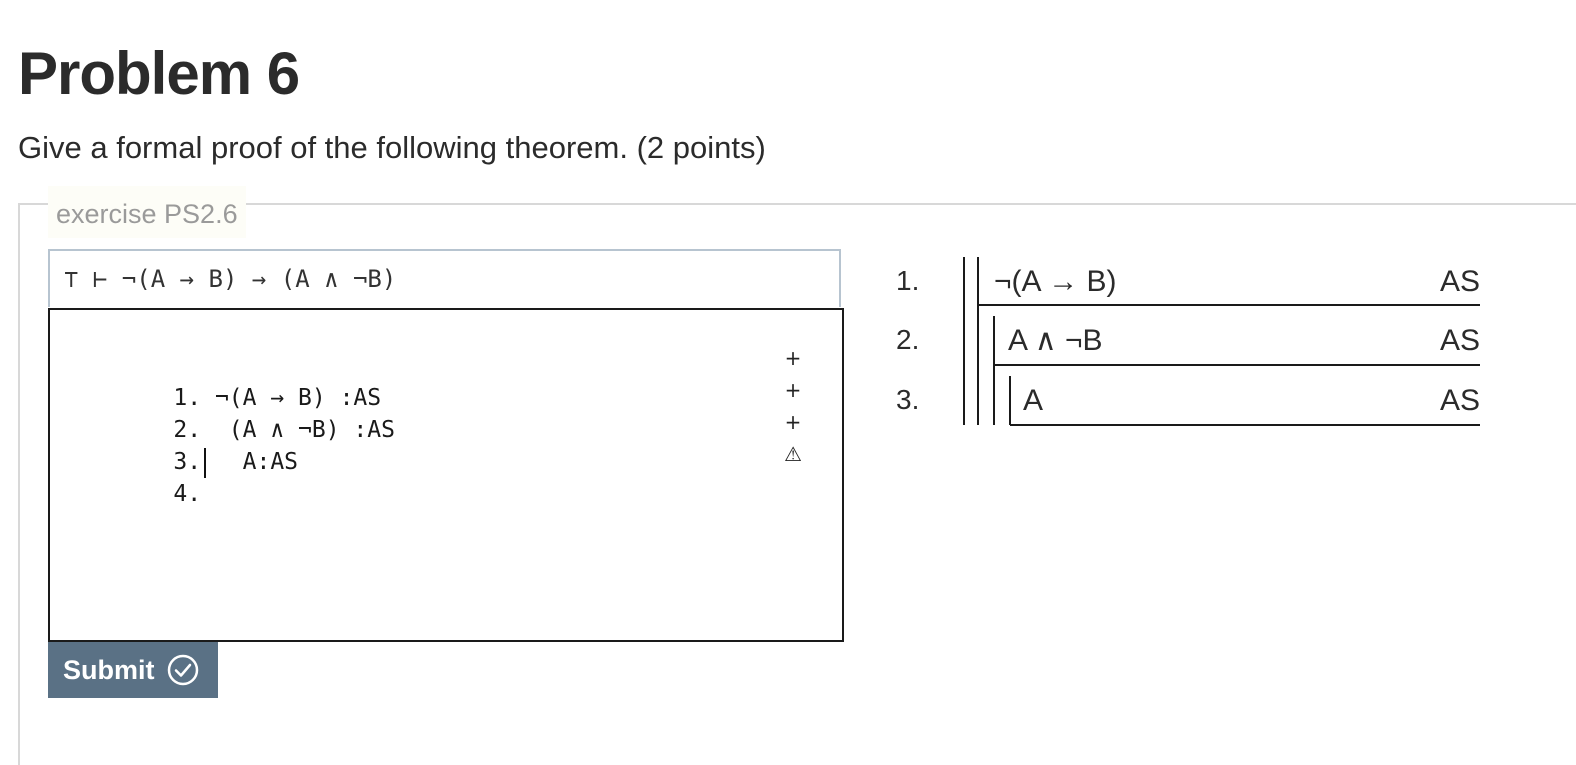 This screenshot has width=1576, height=765. Describe the element at coordinates (908, 339) in the screenshot. I see `proof-line-number: 2.` at that location.